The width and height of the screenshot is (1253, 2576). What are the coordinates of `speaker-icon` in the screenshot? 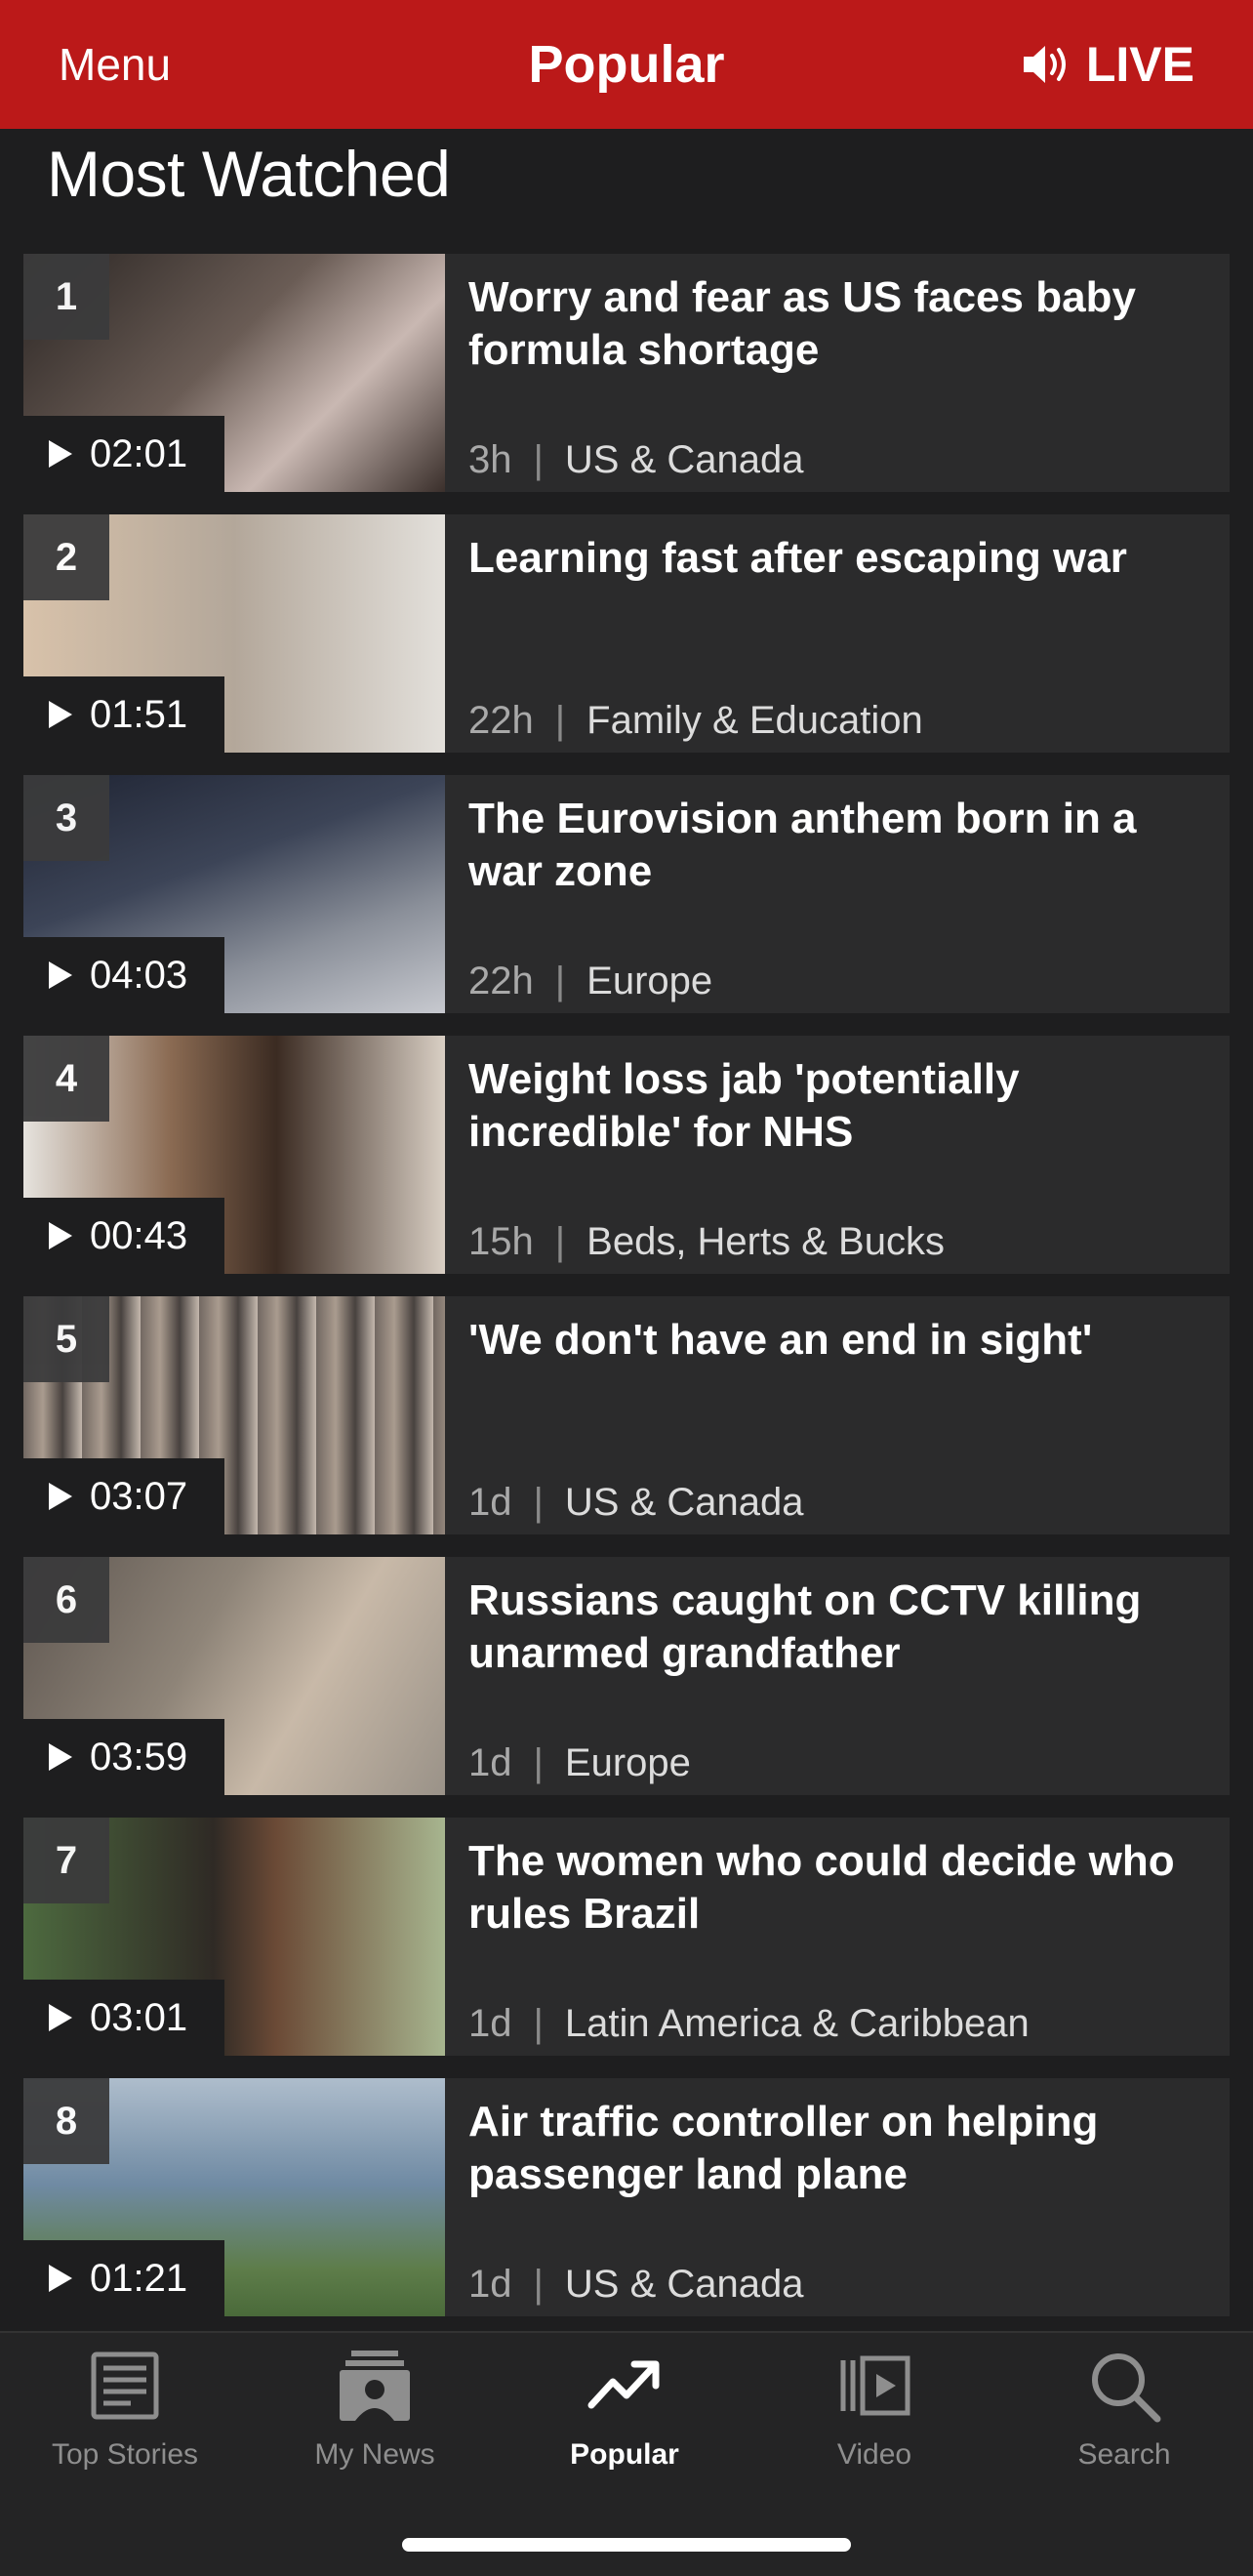 It's located at (1044, 64).